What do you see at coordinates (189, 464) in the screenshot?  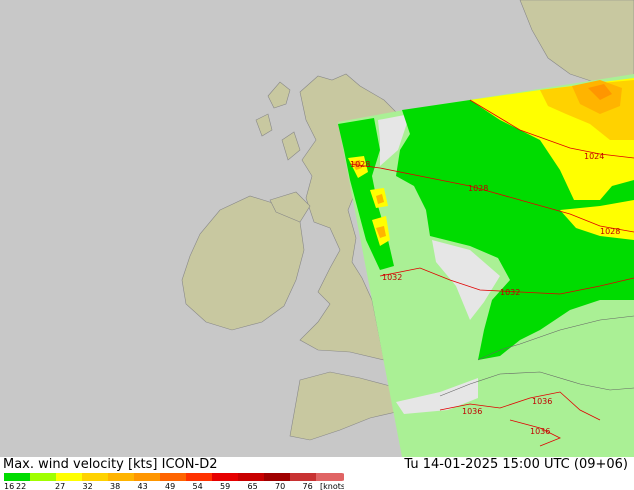 I see `model-name: ICON-D2` at bounding box center [189, 464].